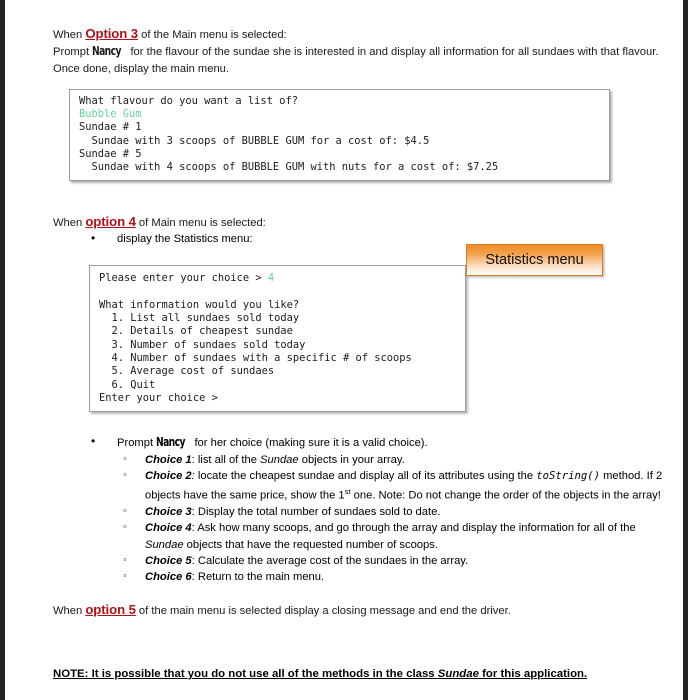 The image size is (688, 700). I want to click on option3-label: Option 3, so click(112, 33).